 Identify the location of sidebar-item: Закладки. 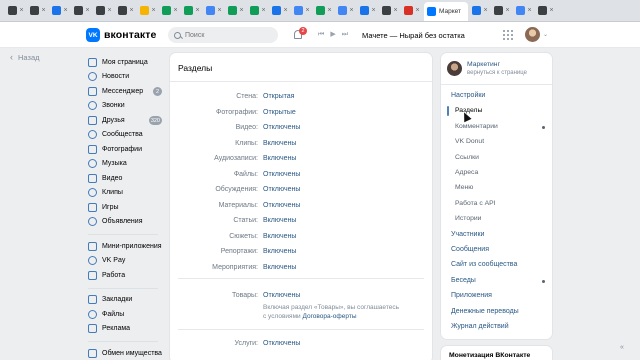
(127, 300).